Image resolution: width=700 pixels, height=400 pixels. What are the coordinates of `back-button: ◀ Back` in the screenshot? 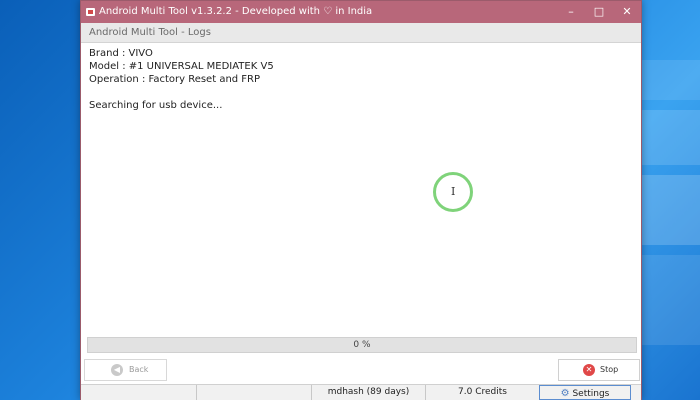 It's located at (125, 370).